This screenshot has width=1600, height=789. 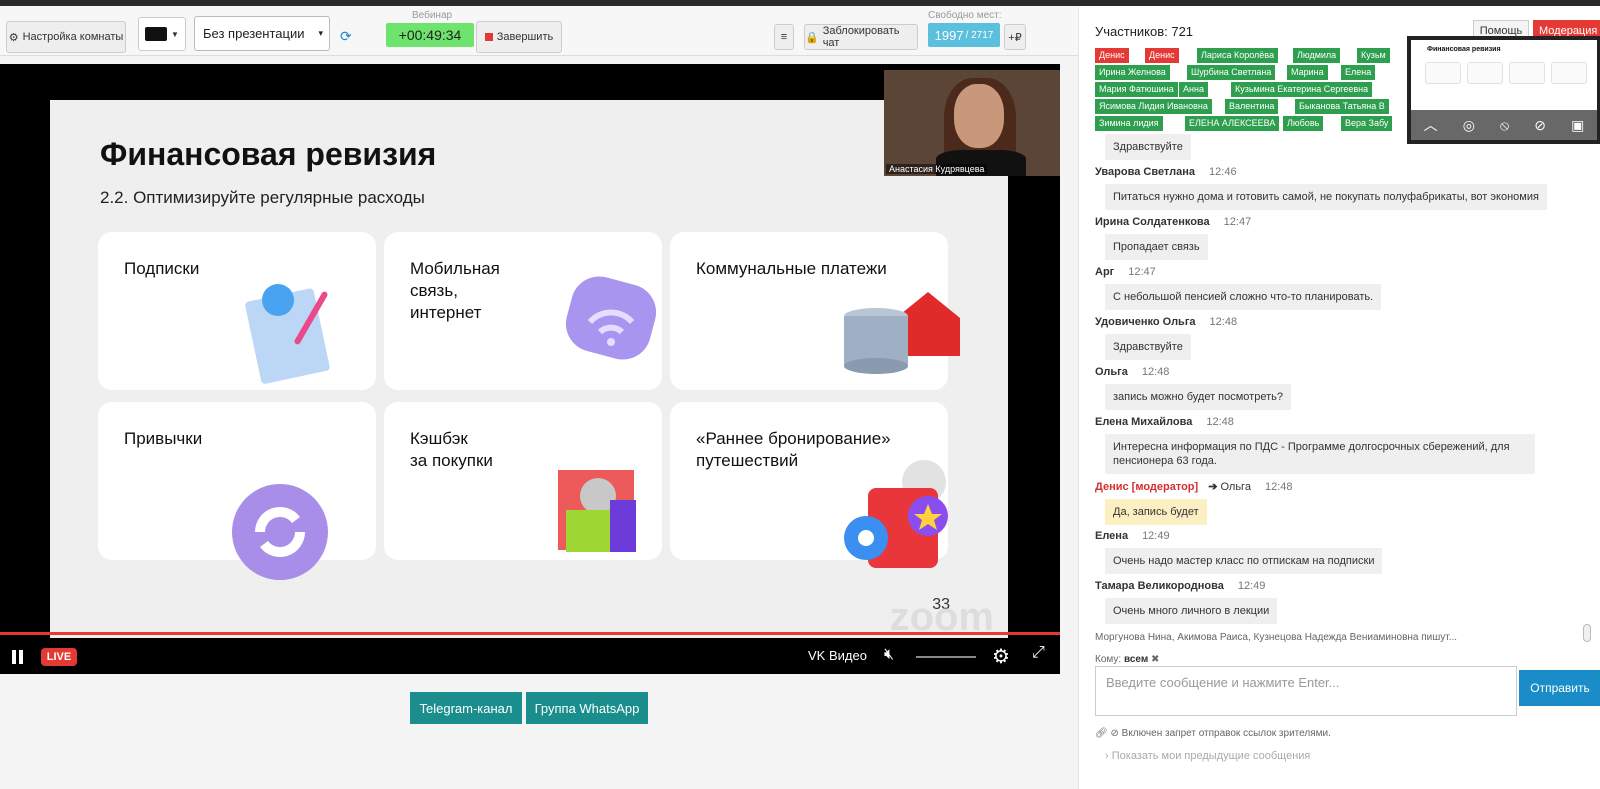 I want to click on chevron-down-icon: ▾, so click(x=320, y=33).